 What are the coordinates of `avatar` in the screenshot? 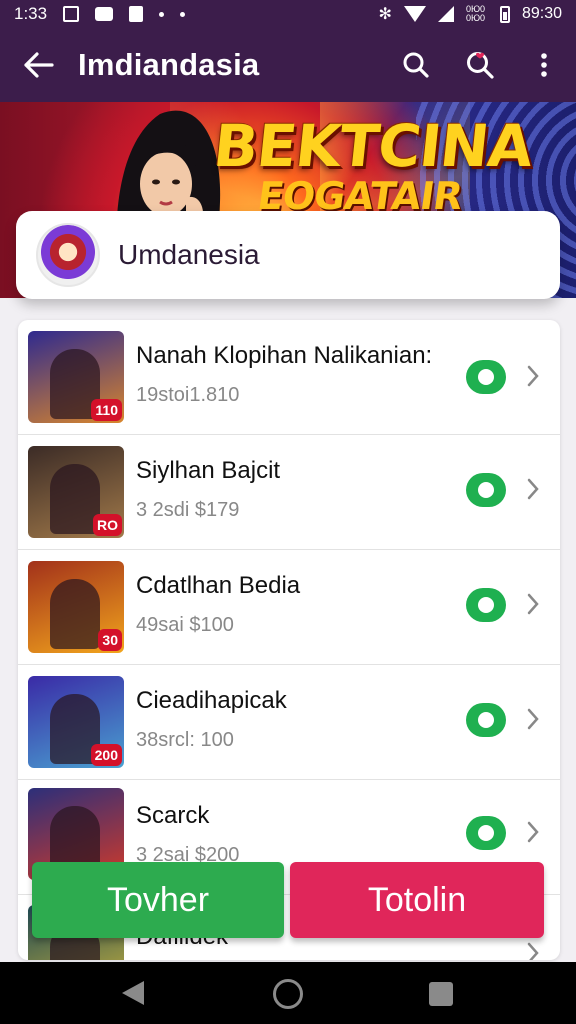 It's located at (68, 255).